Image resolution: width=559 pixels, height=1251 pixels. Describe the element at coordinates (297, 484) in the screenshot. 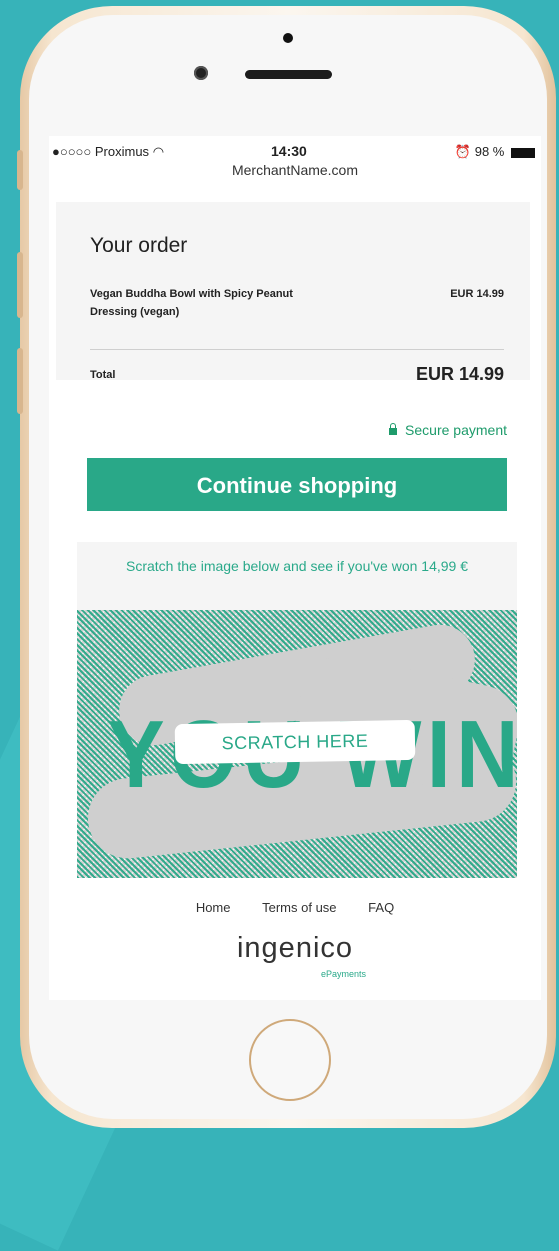

I see `continue-shopping-button: Continue shopping` at that location.